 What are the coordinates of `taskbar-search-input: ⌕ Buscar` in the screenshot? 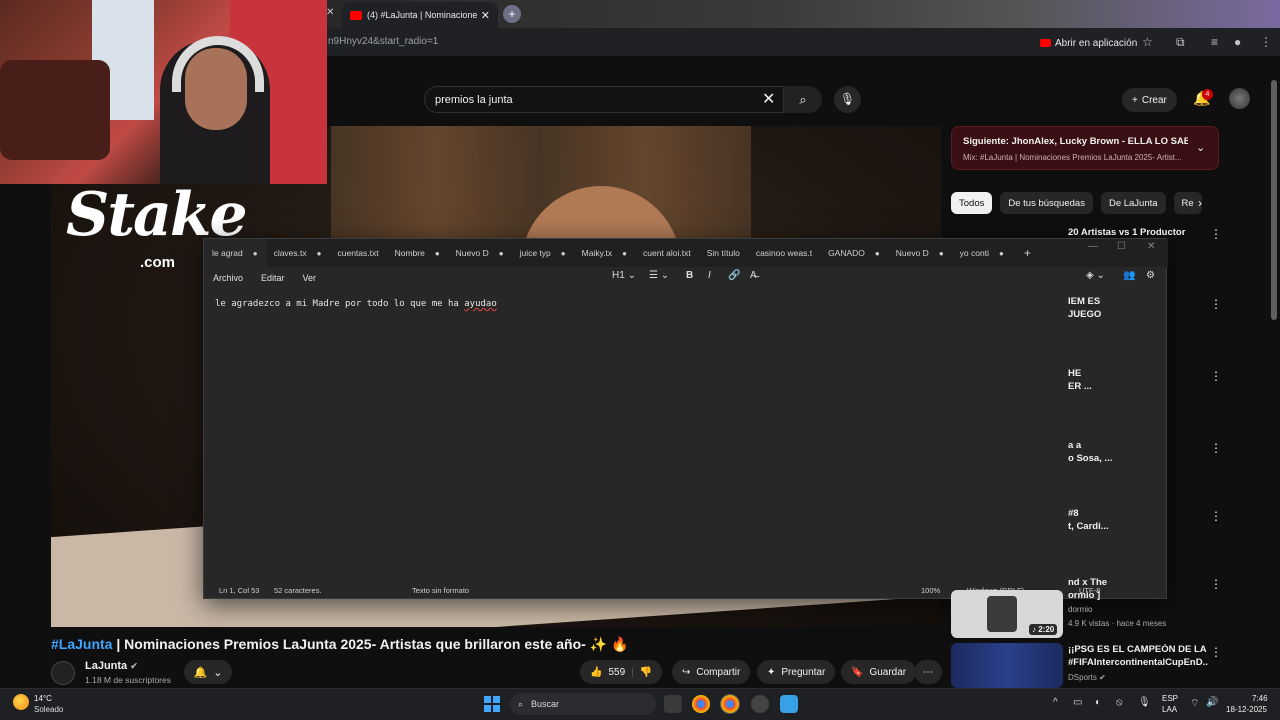 It's located at (583, 704).